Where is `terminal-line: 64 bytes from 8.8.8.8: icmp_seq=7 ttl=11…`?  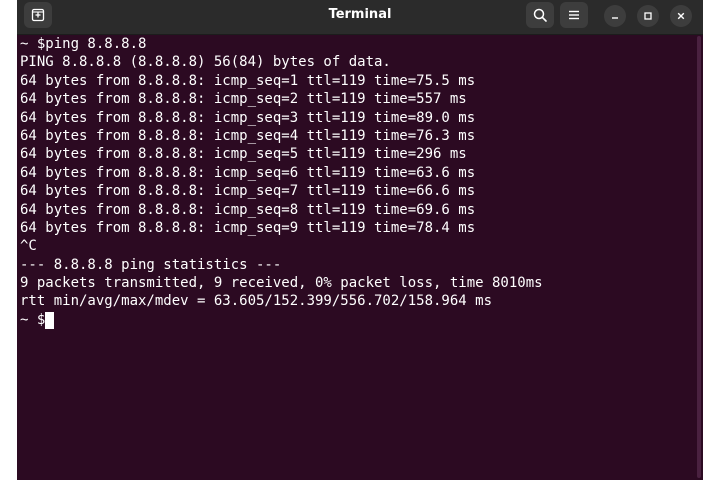
terminal-line: 64 bytes from 8.8.8.8: icmp_seq=7 ttl=11… is located at coordinates (248, 191).